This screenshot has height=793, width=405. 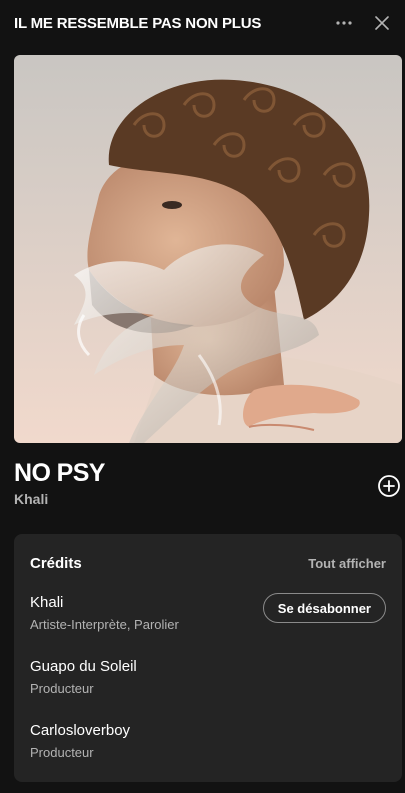 I want to click on add-circle-icon, so click(x=389, y=486).